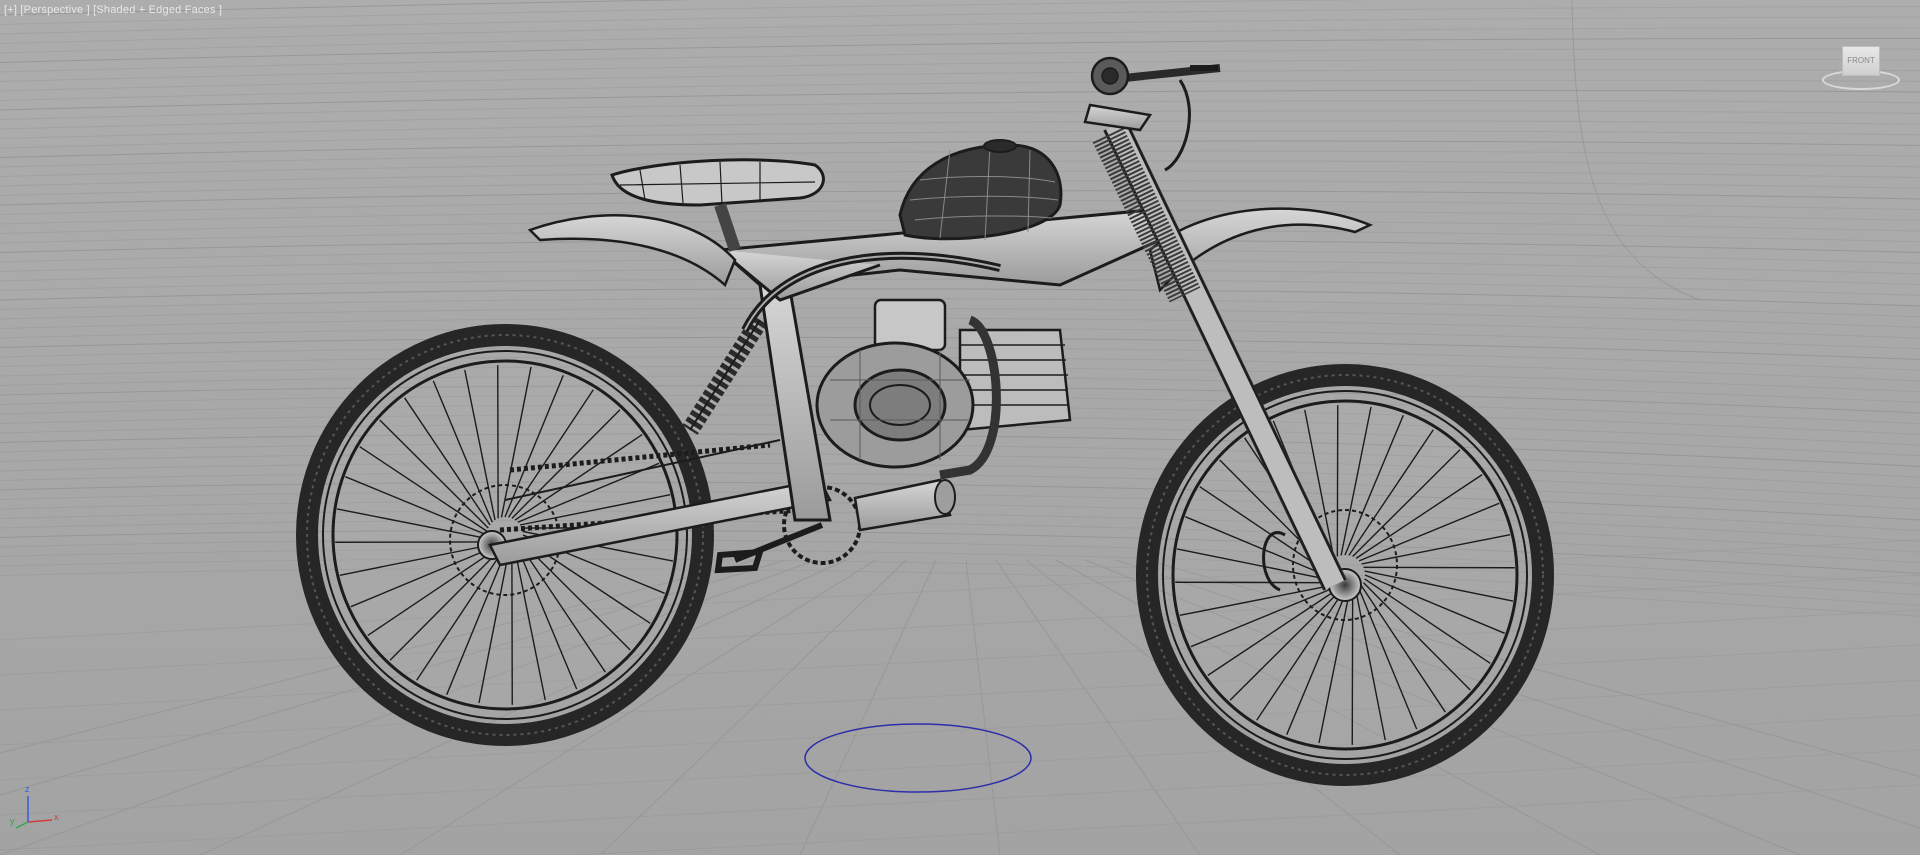  What do you see at coordinates (1152, 114) in the screenshot?
I see `handlebars` at bounding box center [1152, 114].